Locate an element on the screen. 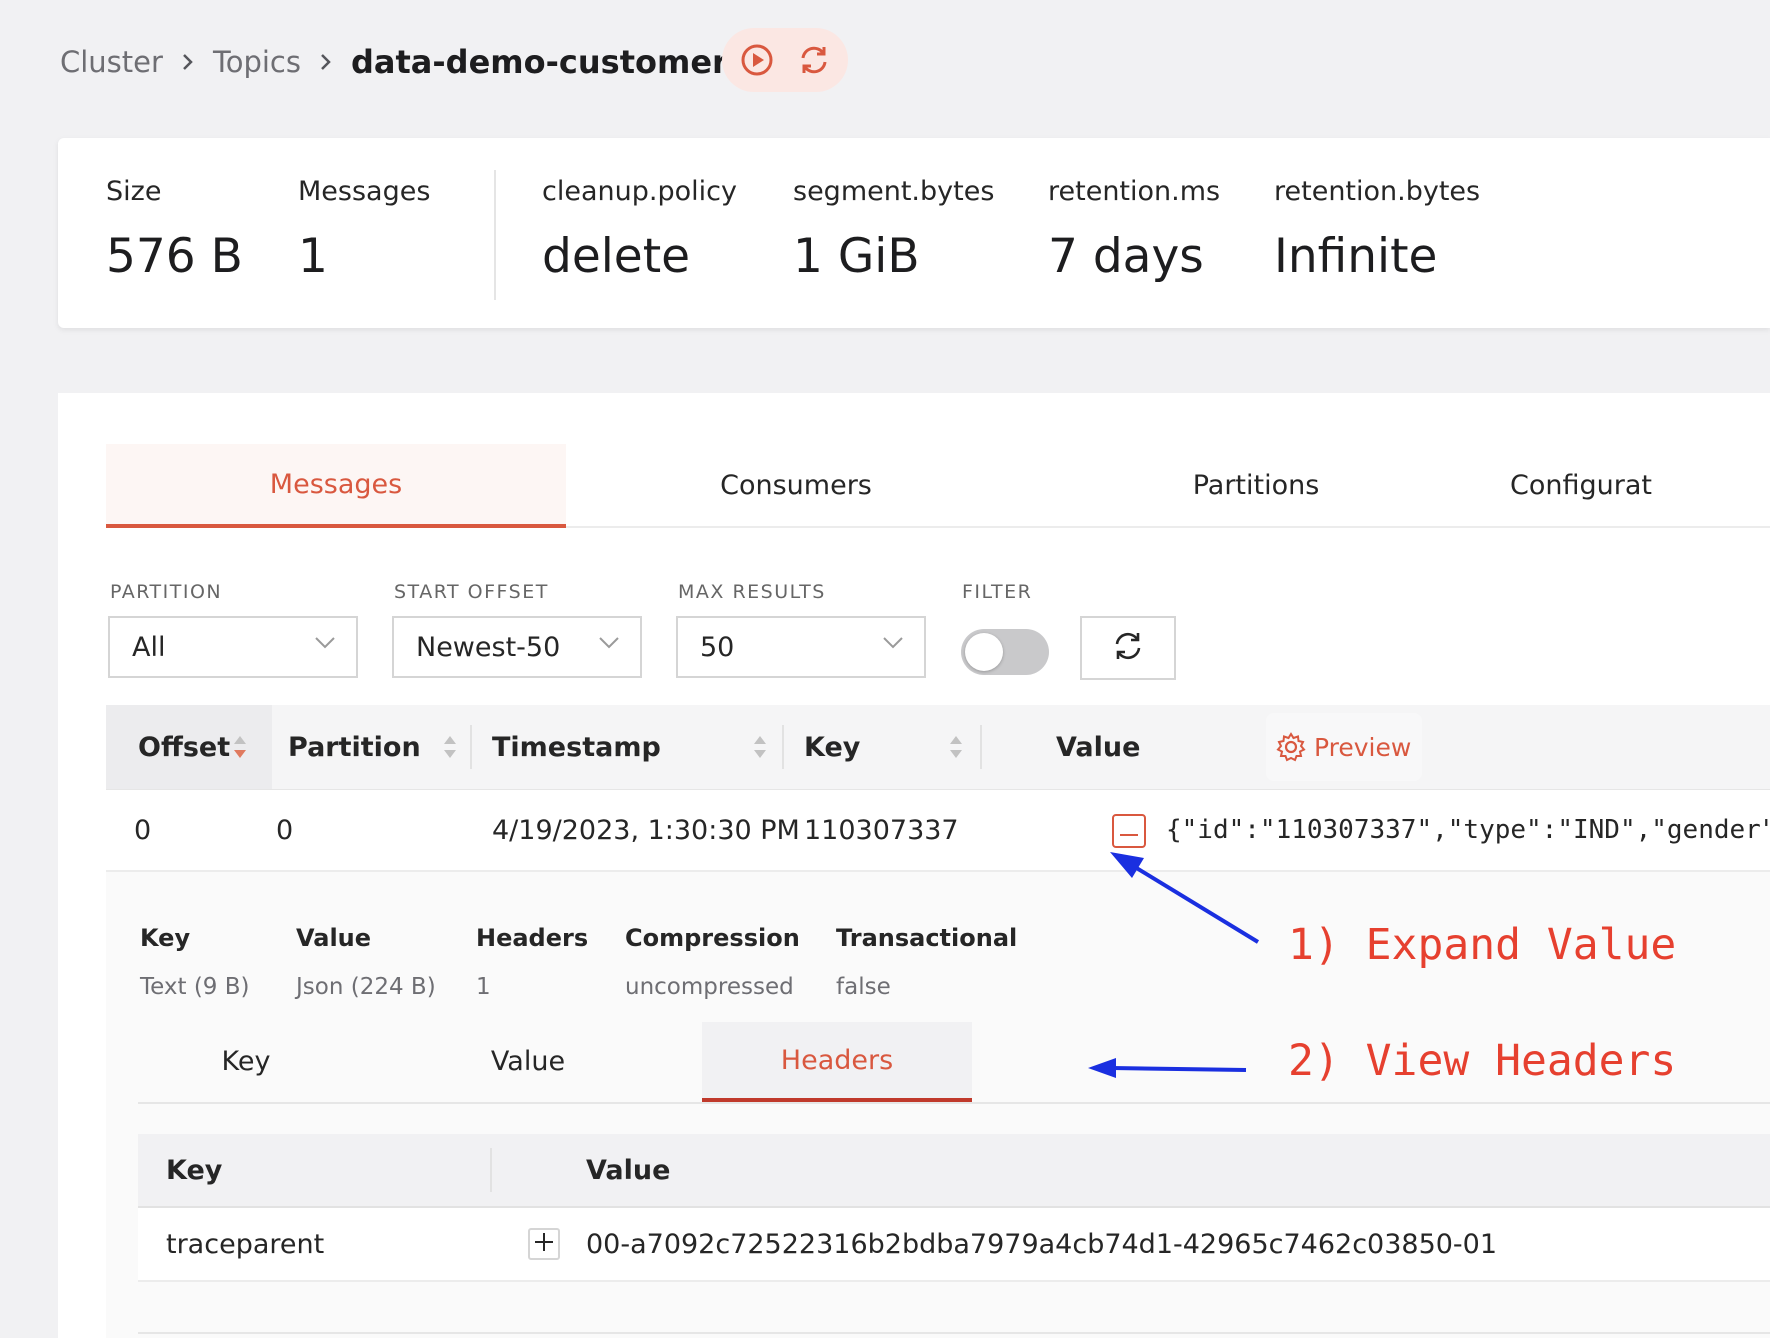  plus-icon is located at coordinates (544, 1244).